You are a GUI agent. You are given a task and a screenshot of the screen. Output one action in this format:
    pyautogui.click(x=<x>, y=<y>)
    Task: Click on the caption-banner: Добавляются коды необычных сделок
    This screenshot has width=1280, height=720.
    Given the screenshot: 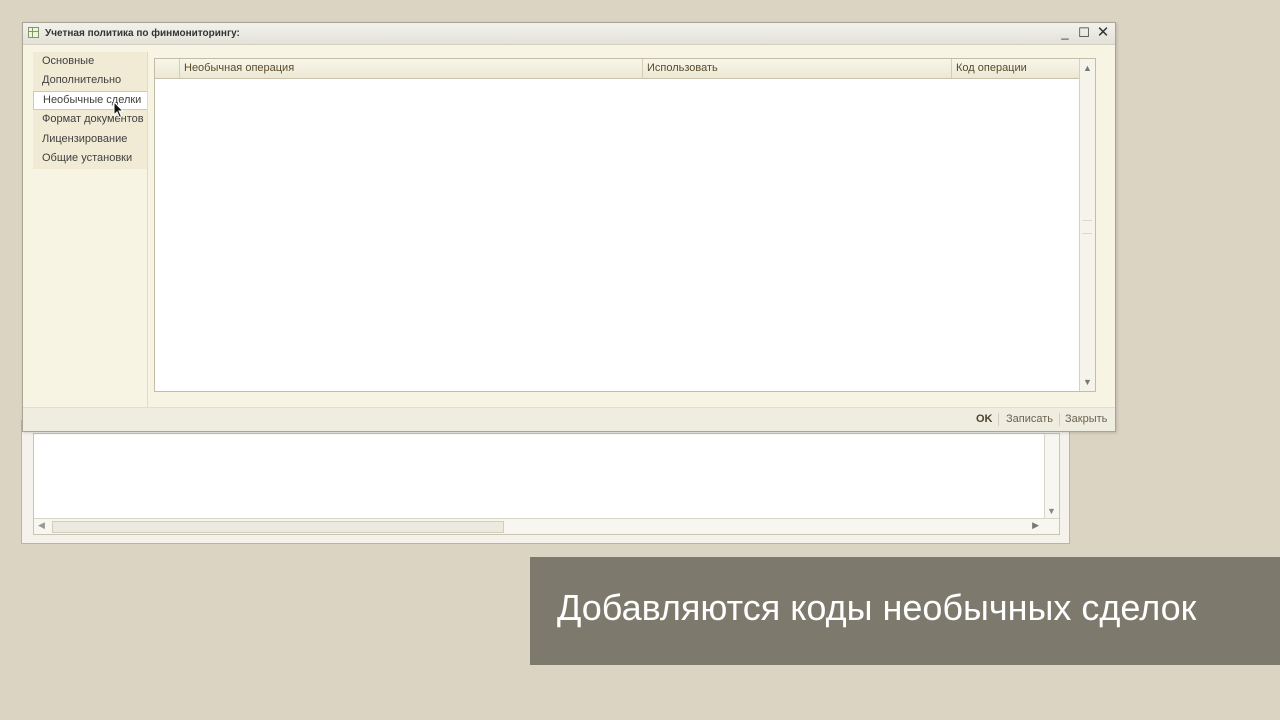 What is the action you would take?
    pyautogui.click(x=905, y=611)
    